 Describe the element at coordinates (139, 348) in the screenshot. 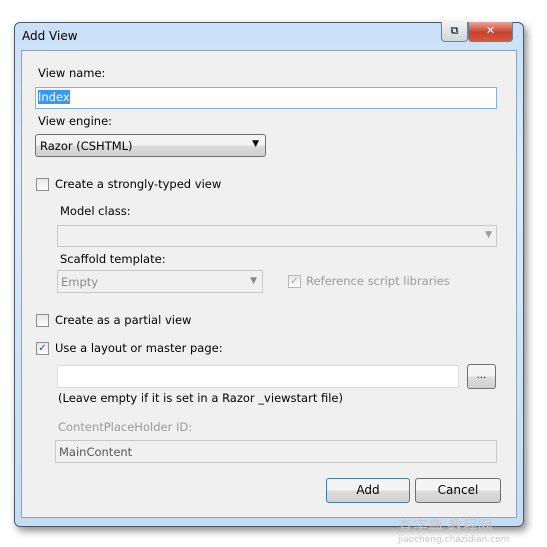

I see `layout-label: Use a layout or master page:` at that location.